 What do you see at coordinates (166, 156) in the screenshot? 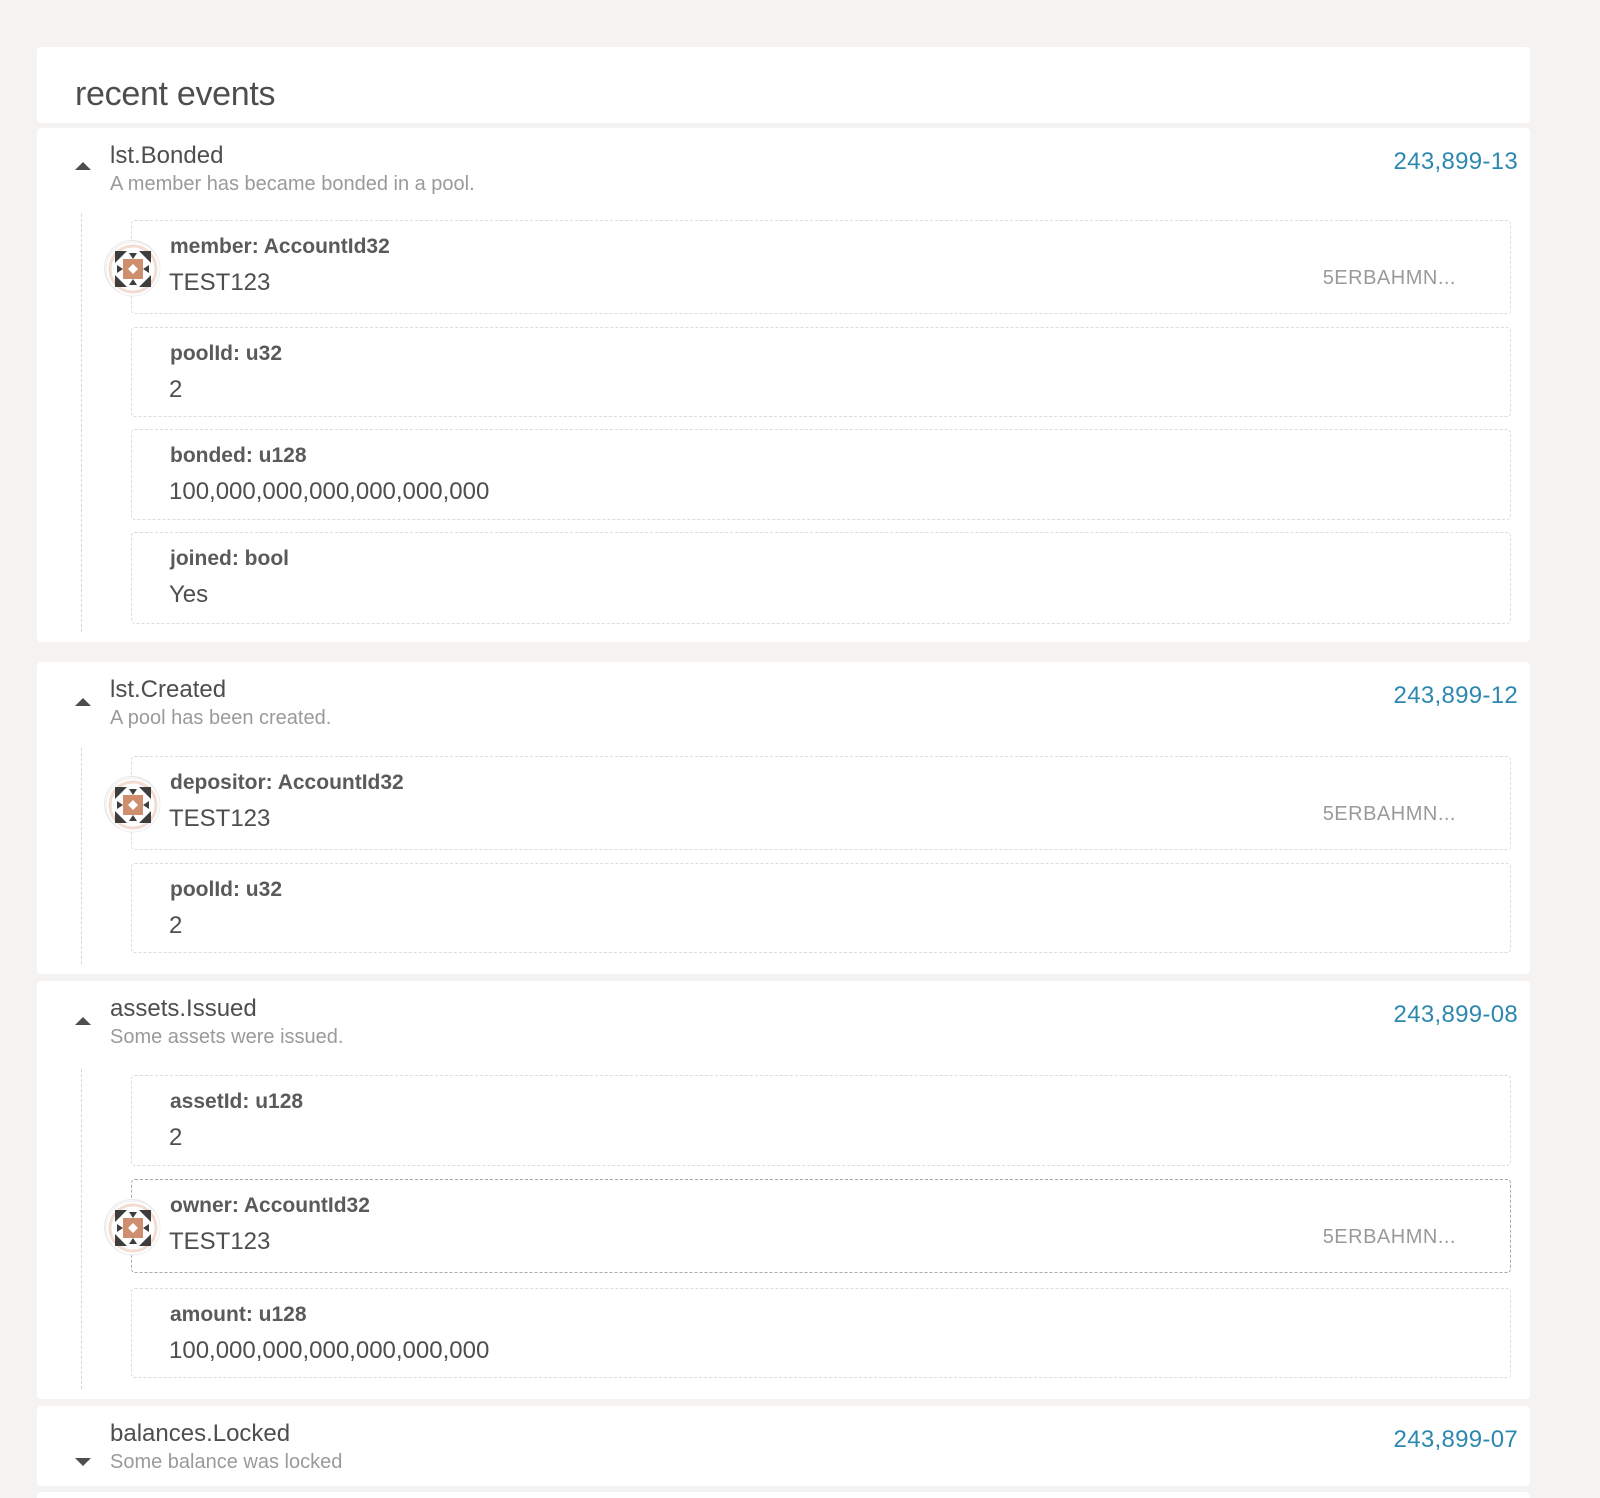
I see `event-title: lst.Bonded` at bounding box center [166, 156].